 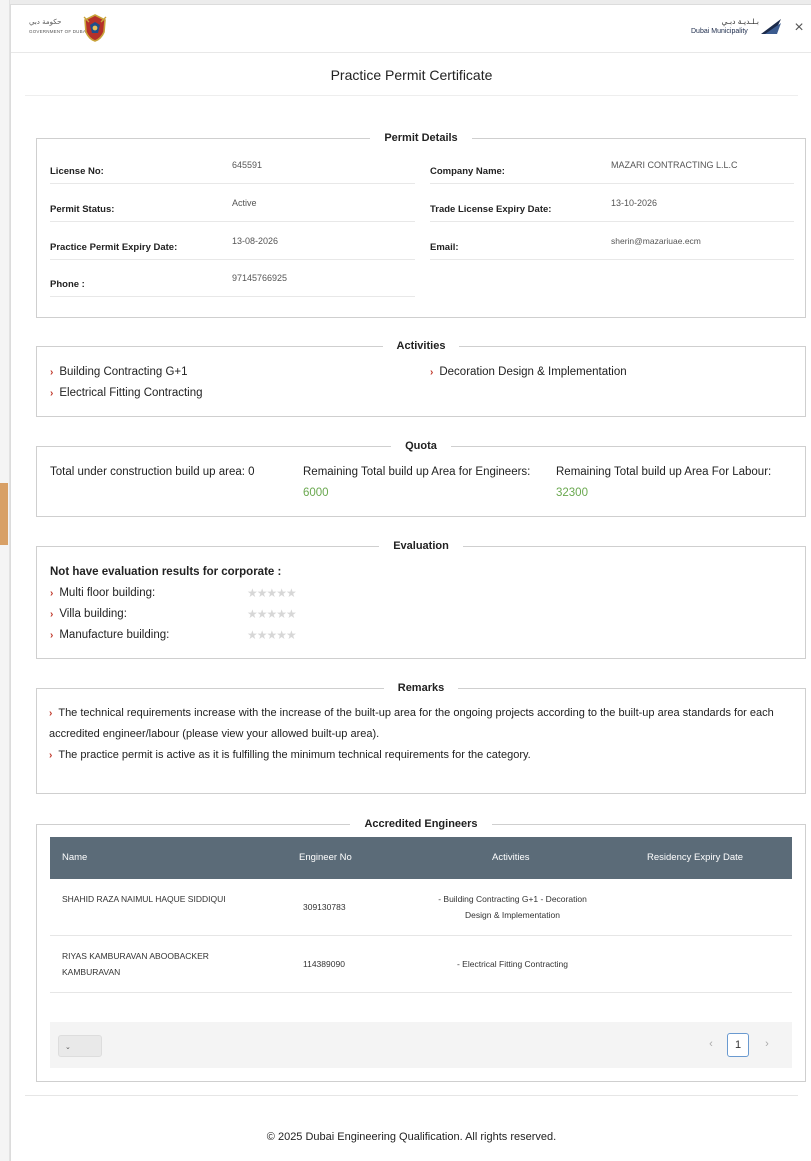 I want to click on dm-logo-arabic: بـلـديـة دبـي, so click(x=740, y=21).